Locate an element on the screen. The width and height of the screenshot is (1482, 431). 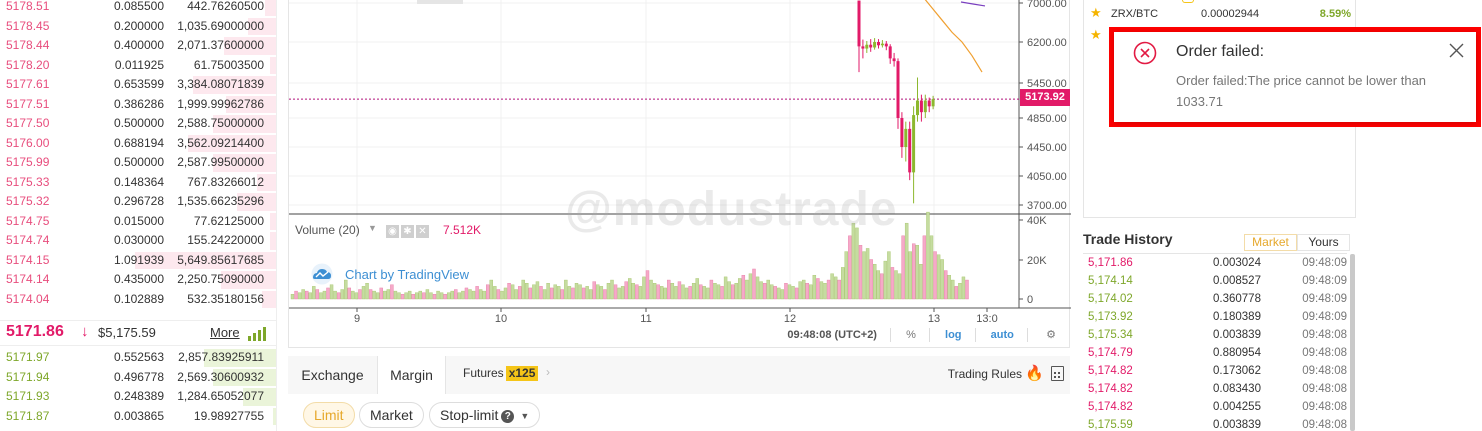
ask-row: 5175.33 0.148364 767.83266012 is located at coordinates (138, 183).